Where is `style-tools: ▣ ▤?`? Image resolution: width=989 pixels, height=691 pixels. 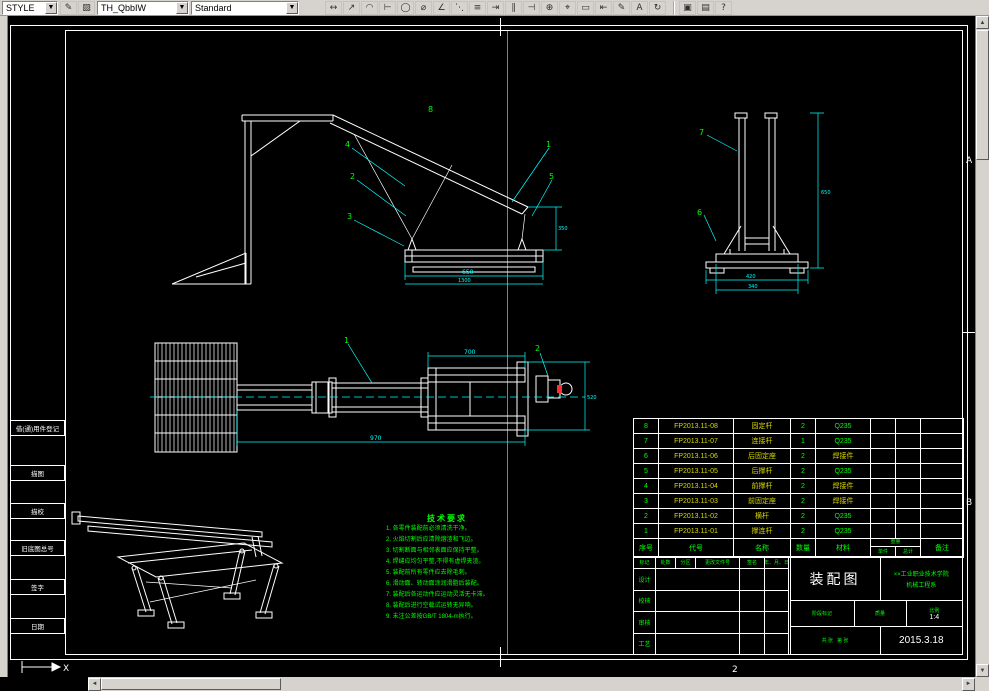
style-tools: ▣ ▤? is located at coordinates (705, 7).